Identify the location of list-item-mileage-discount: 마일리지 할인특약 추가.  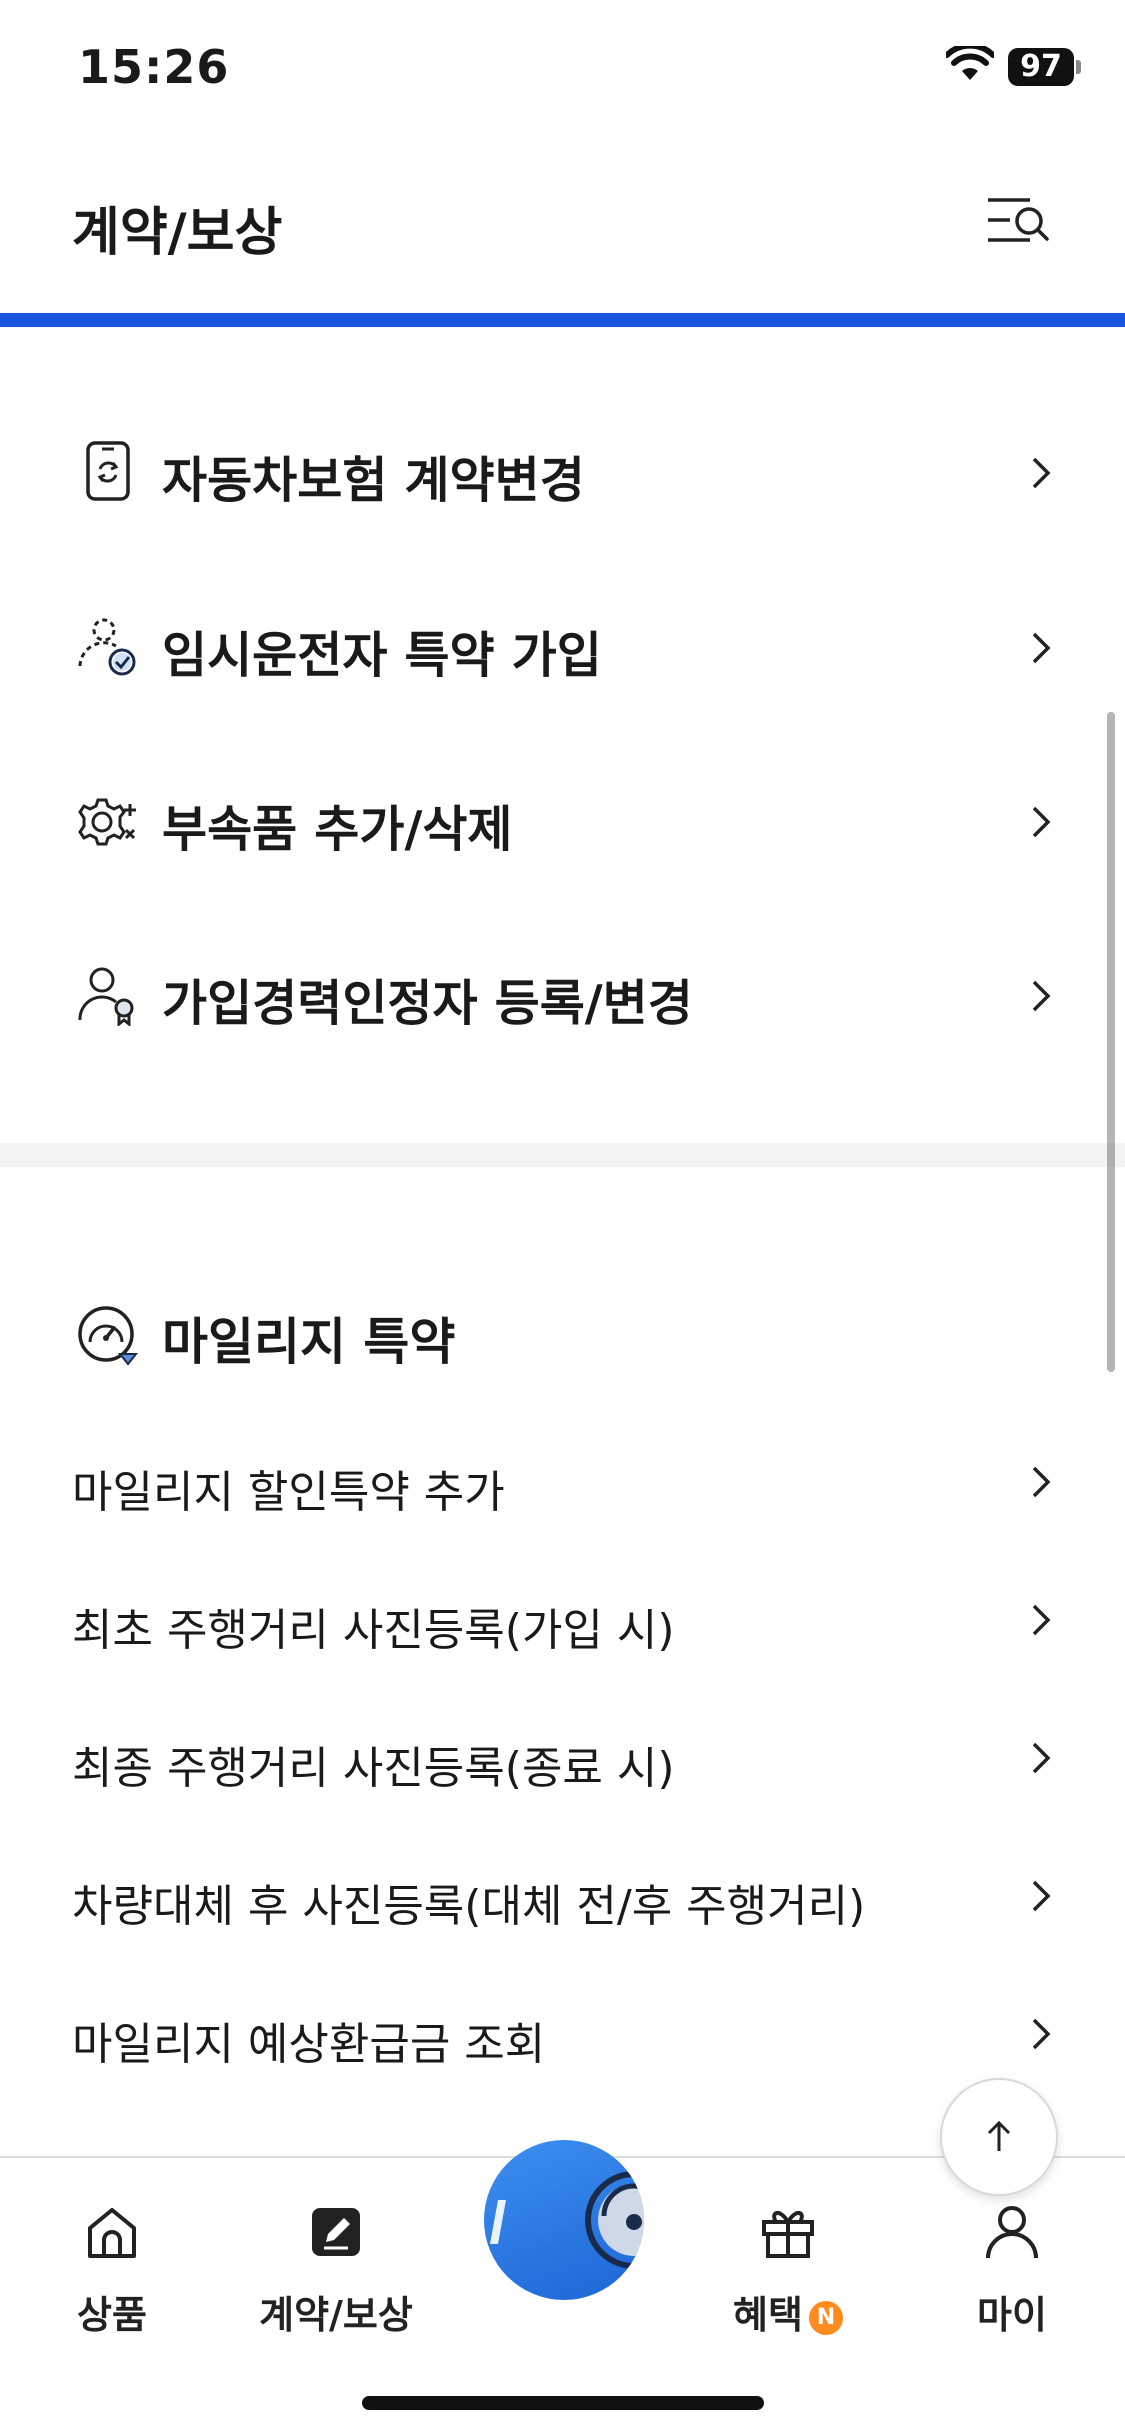
(562, 1483).